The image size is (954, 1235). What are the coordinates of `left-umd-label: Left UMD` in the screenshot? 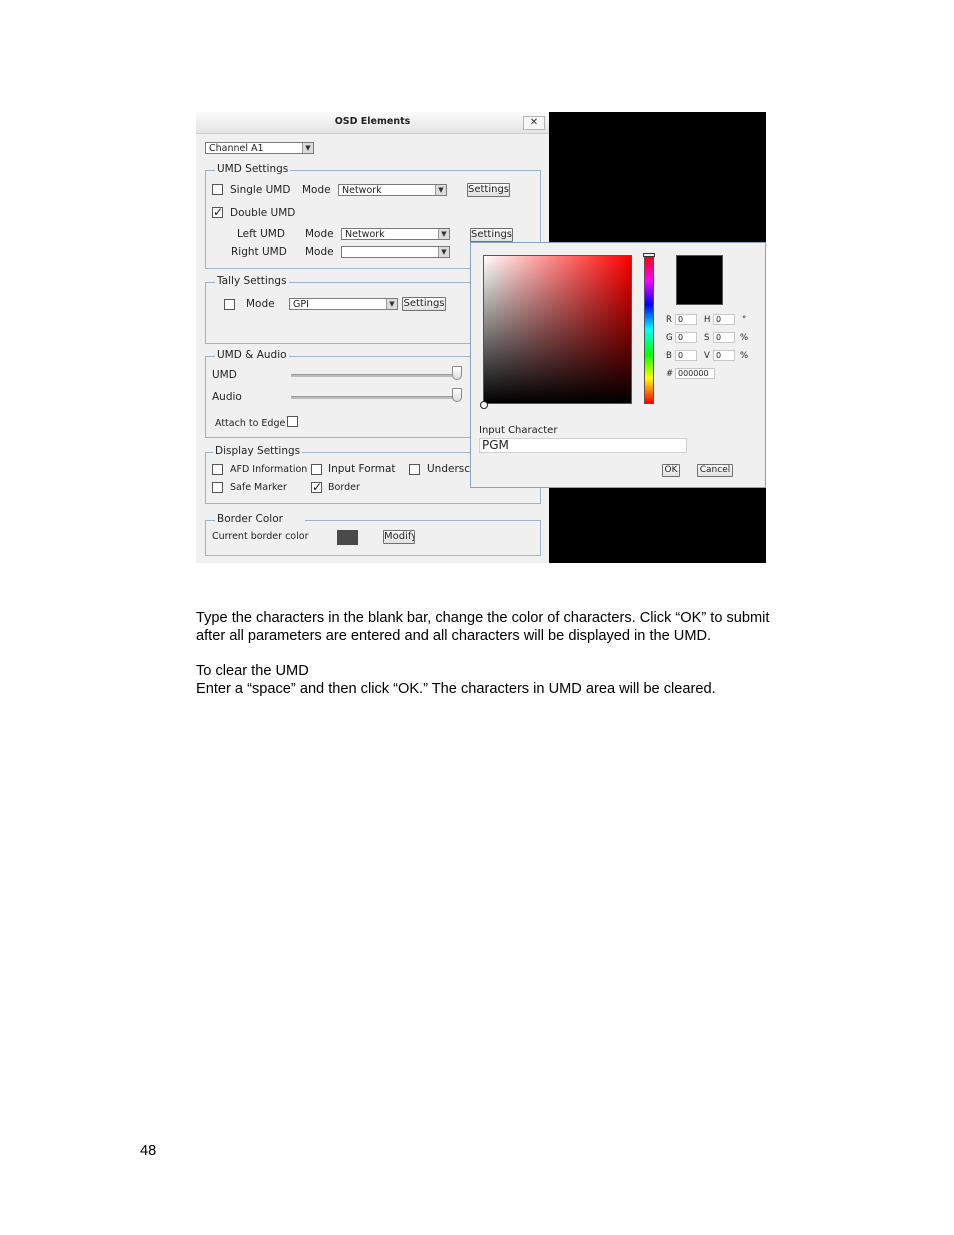 It's located at (261, 234).